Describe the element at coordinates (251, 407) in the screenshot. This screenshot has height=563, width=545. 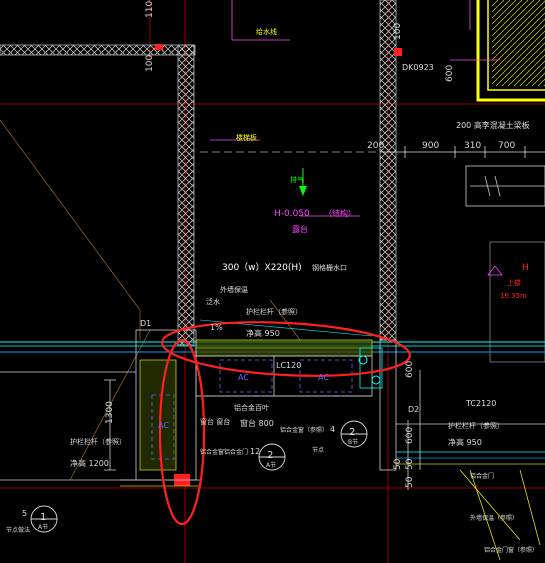
I see `mid-note-a: 铝合金百叶` at that location.